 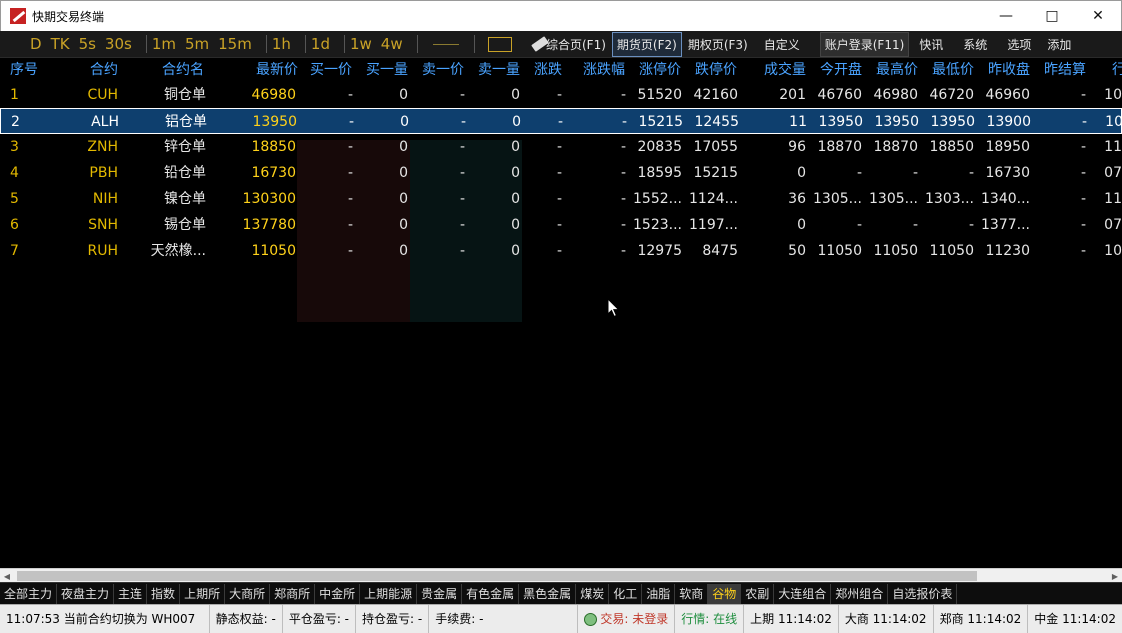 What do you see at coordinates (499, 44) in the screenshot?
I see `rectangle-draw-icon` at bounding box center [499, 44].